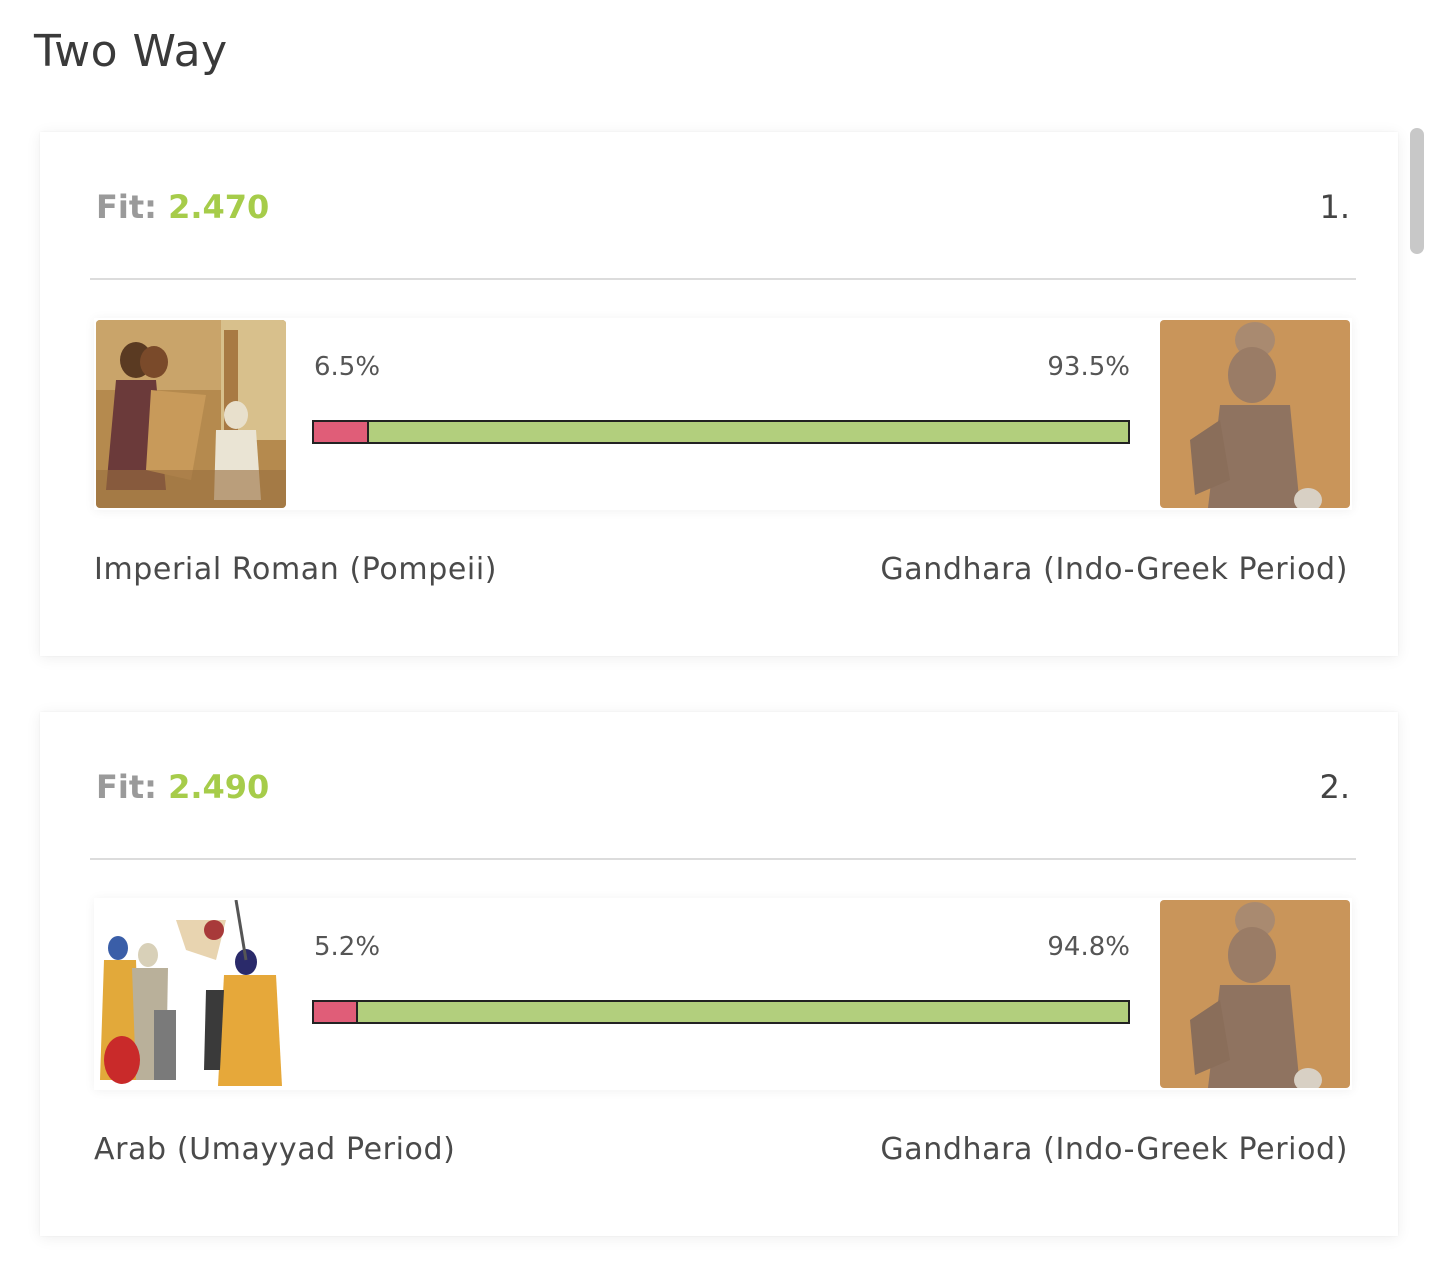 This screenshot has width=1456, height=1265. What do you see at coordinates (723, 994) in the screenshot?
I see `ancestry-row: 5.2% 94.8%` at bounding box center [723, 994].